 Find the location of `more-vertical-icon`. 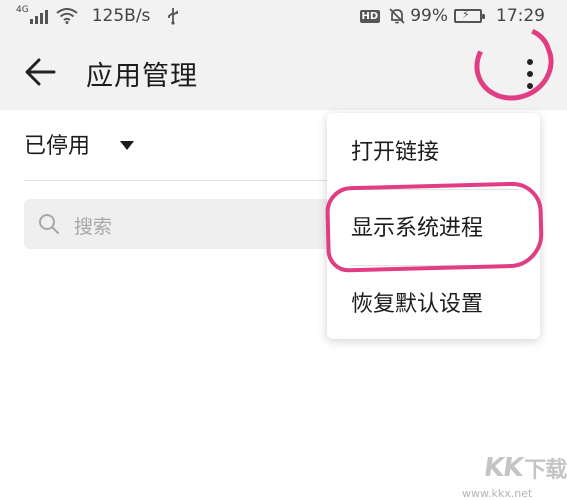

more-vertical-icon is located at coordinates (530, 74).